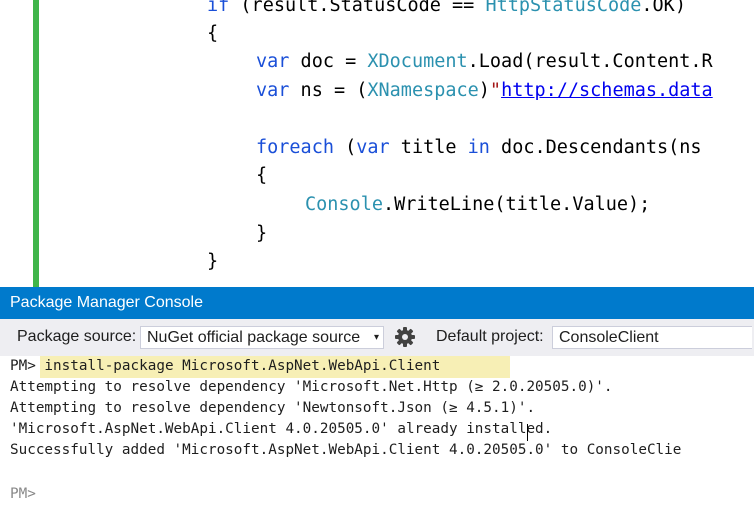  I want to click on code-token: in, so click(478, 147).